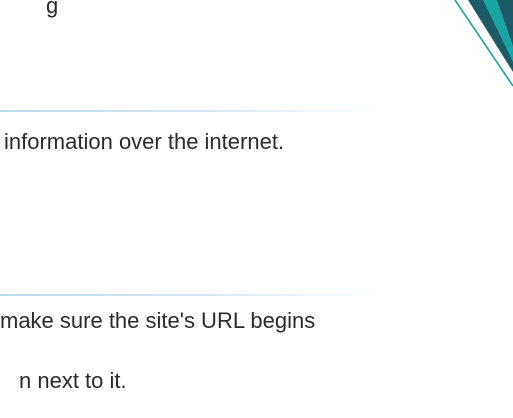  I want to click on text-line-internet: information over the internet., so click(144, 141).